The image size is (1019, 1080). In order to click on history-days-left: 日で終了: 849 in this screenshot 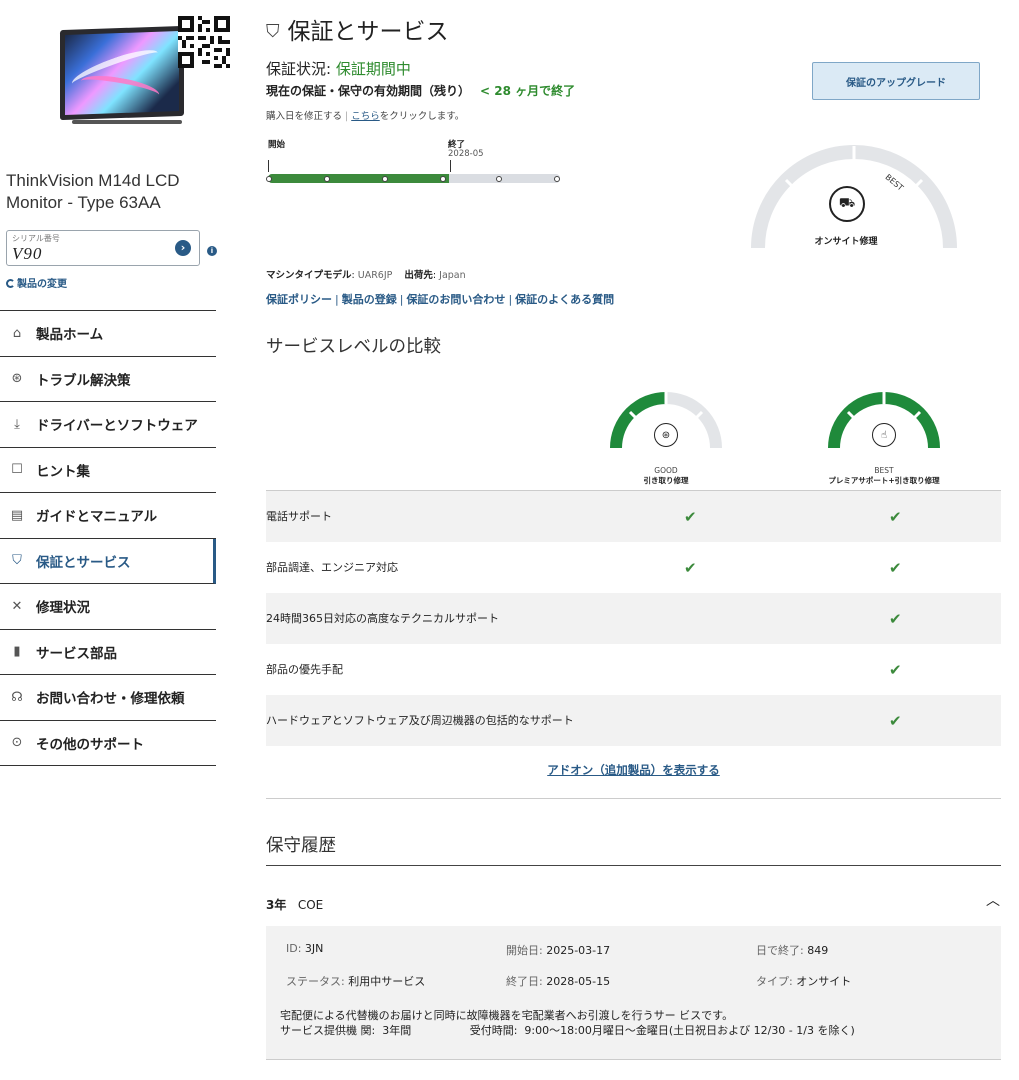, I will do `click(792, 950)`.